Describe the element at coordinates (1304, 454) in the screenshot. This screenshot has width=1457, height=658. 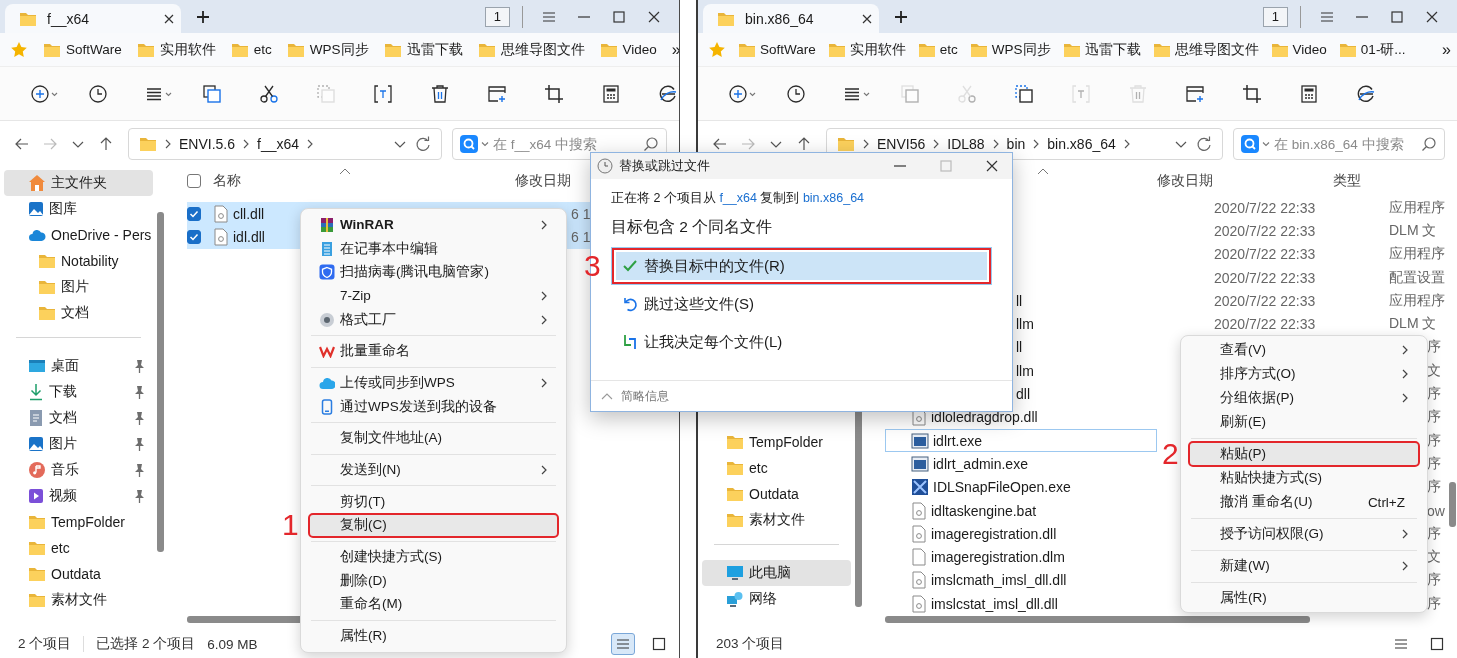
I see `menu-item: 粘贴(P)` at that location.